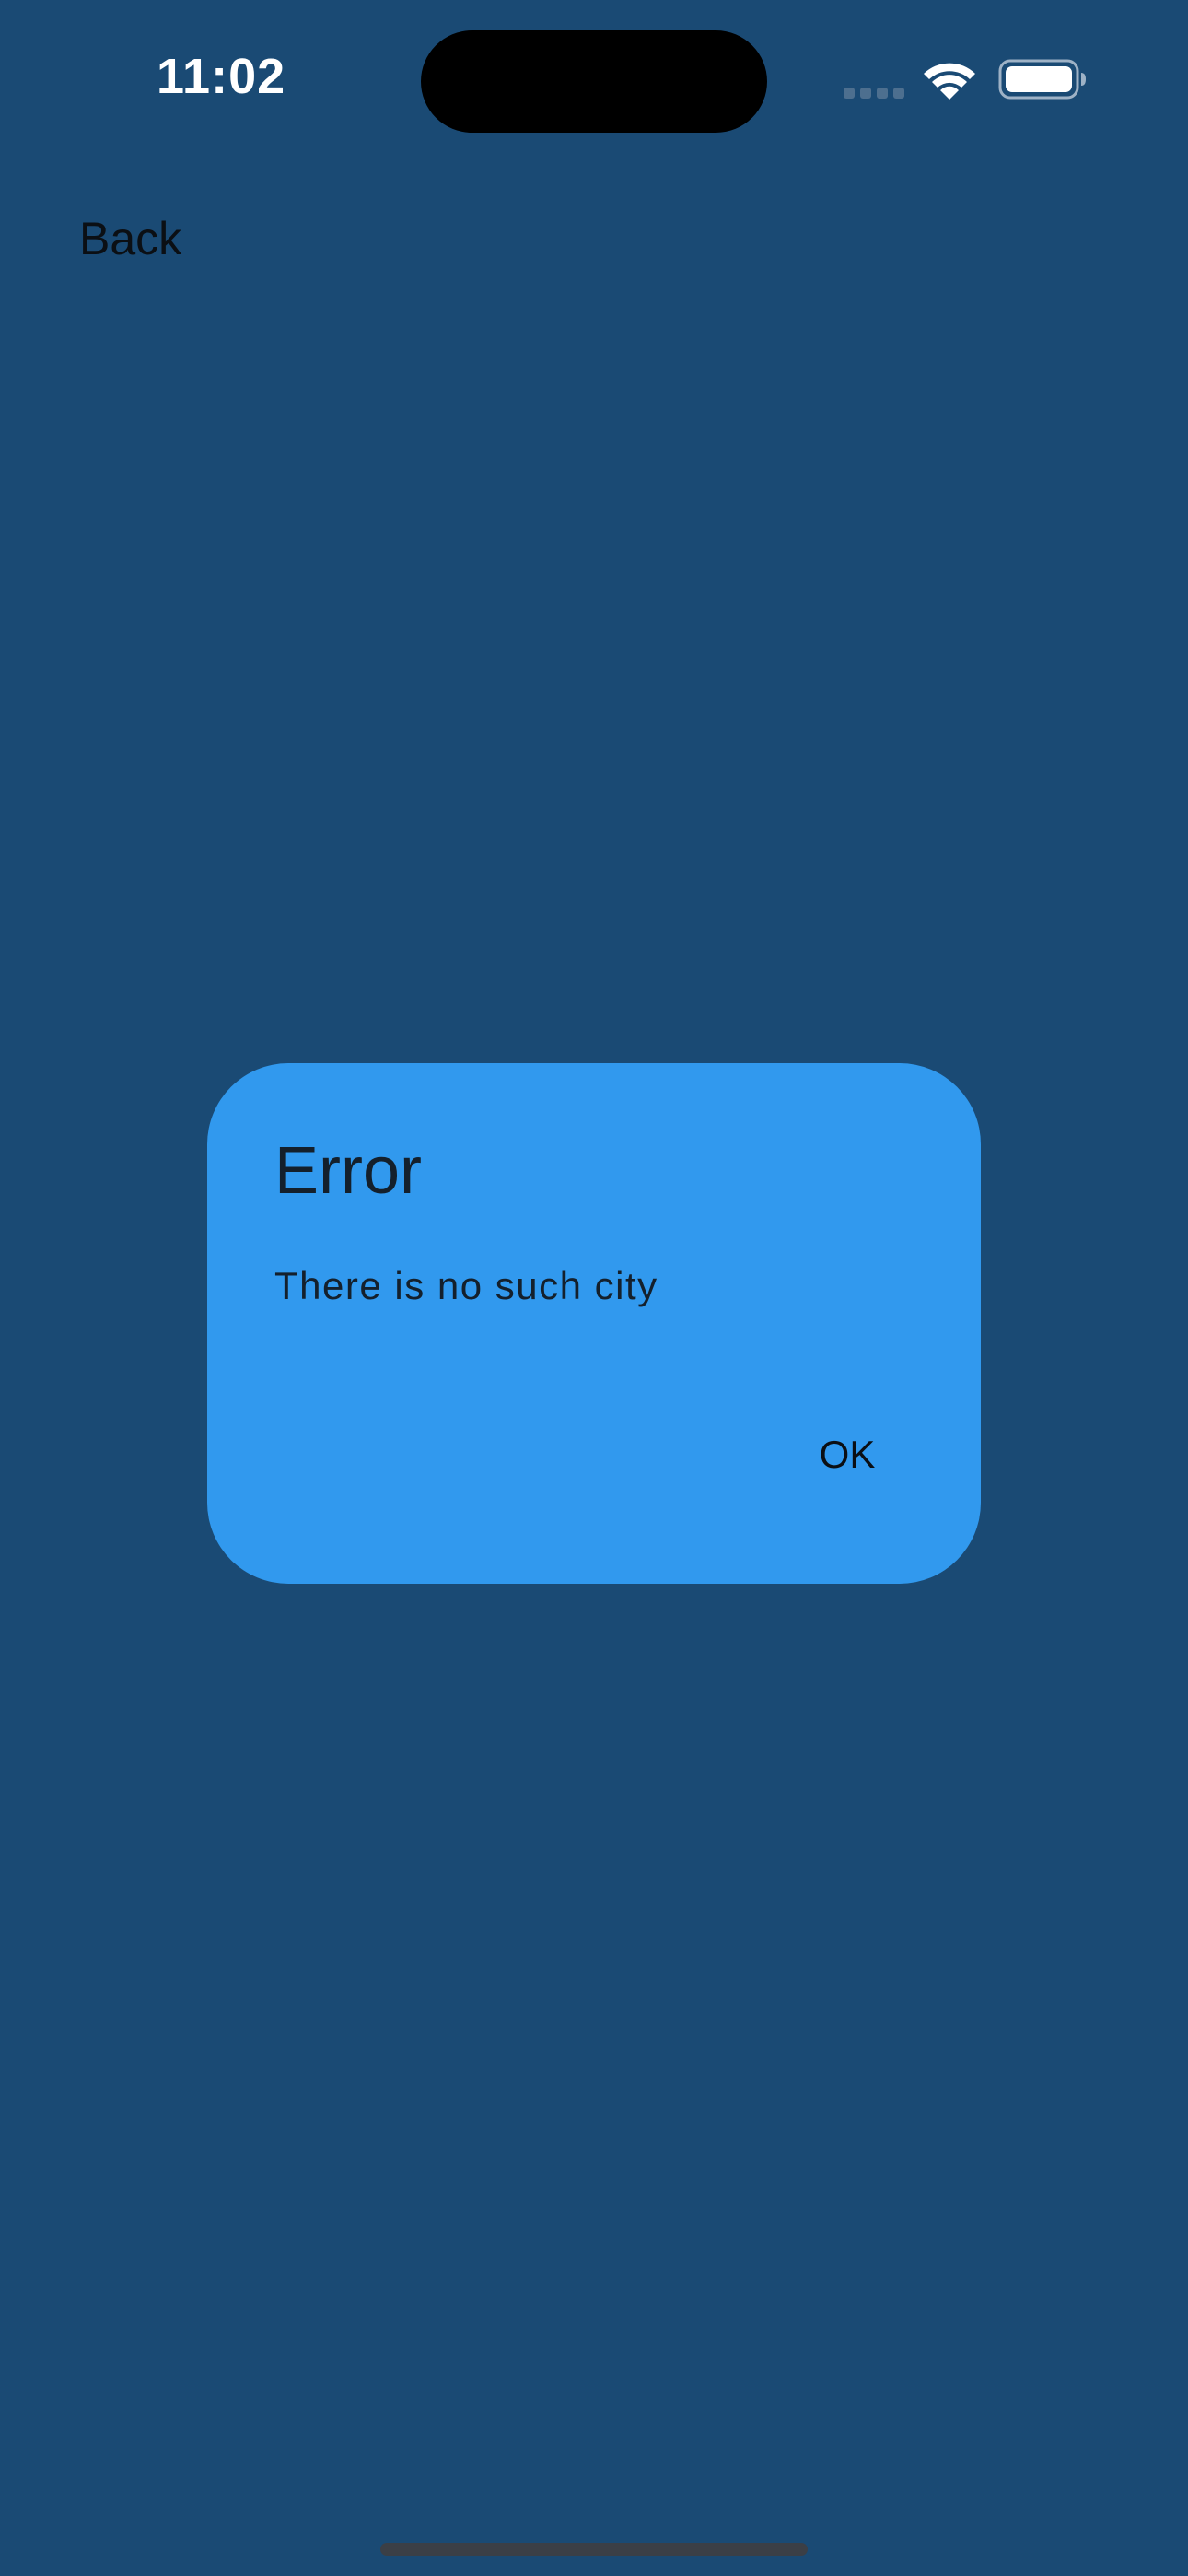  I want to click on status-time: 11:02, so click(221, 76).